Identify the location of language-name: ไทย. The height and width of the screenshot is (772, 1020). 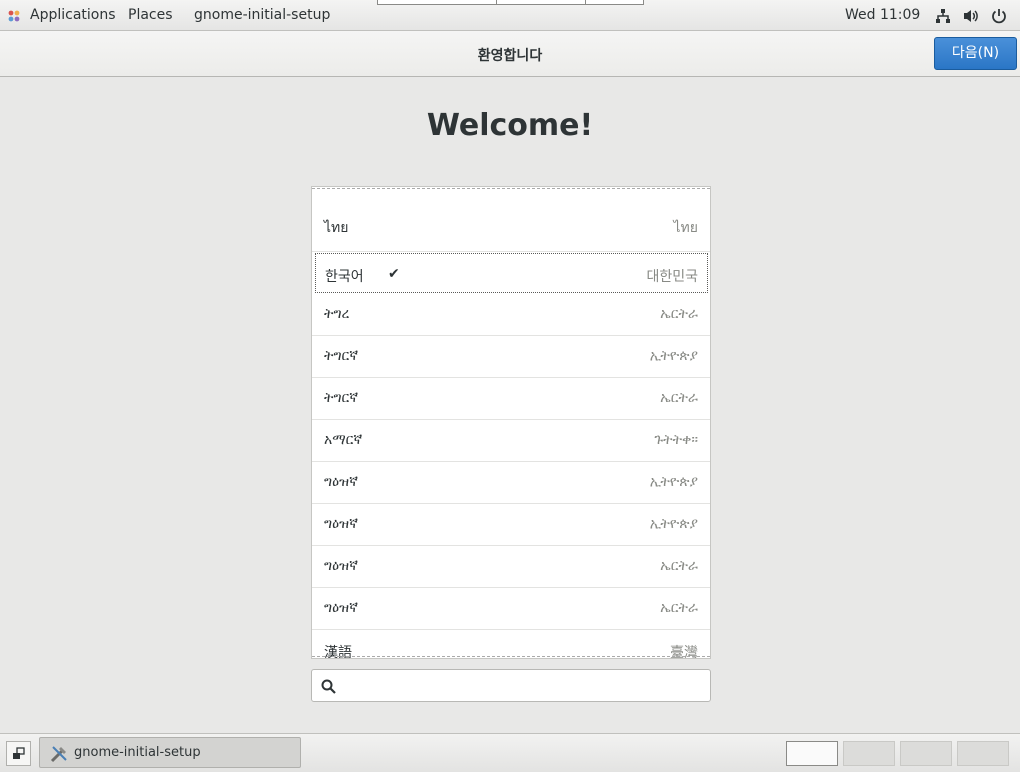
(336, 228).